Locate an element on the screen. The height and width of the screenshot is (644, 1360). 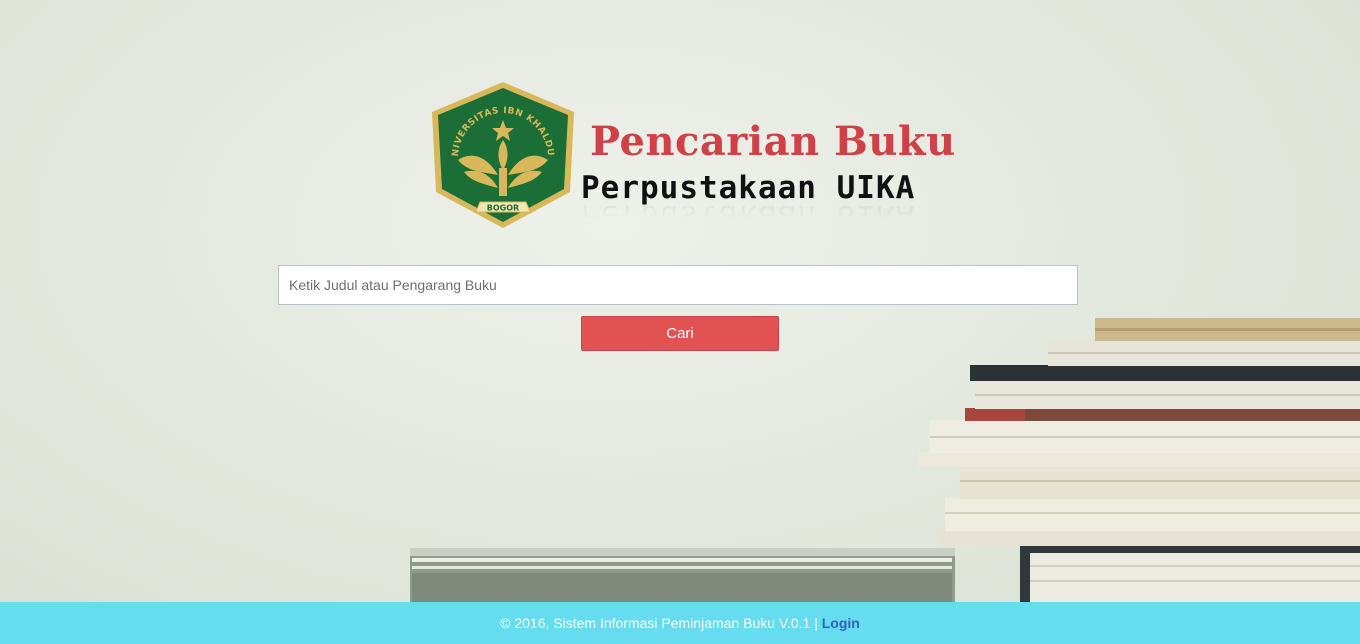
university-logo: UNIVERSITAS IBN KHALDUN BOGOR is located at coordinates (501, 154).